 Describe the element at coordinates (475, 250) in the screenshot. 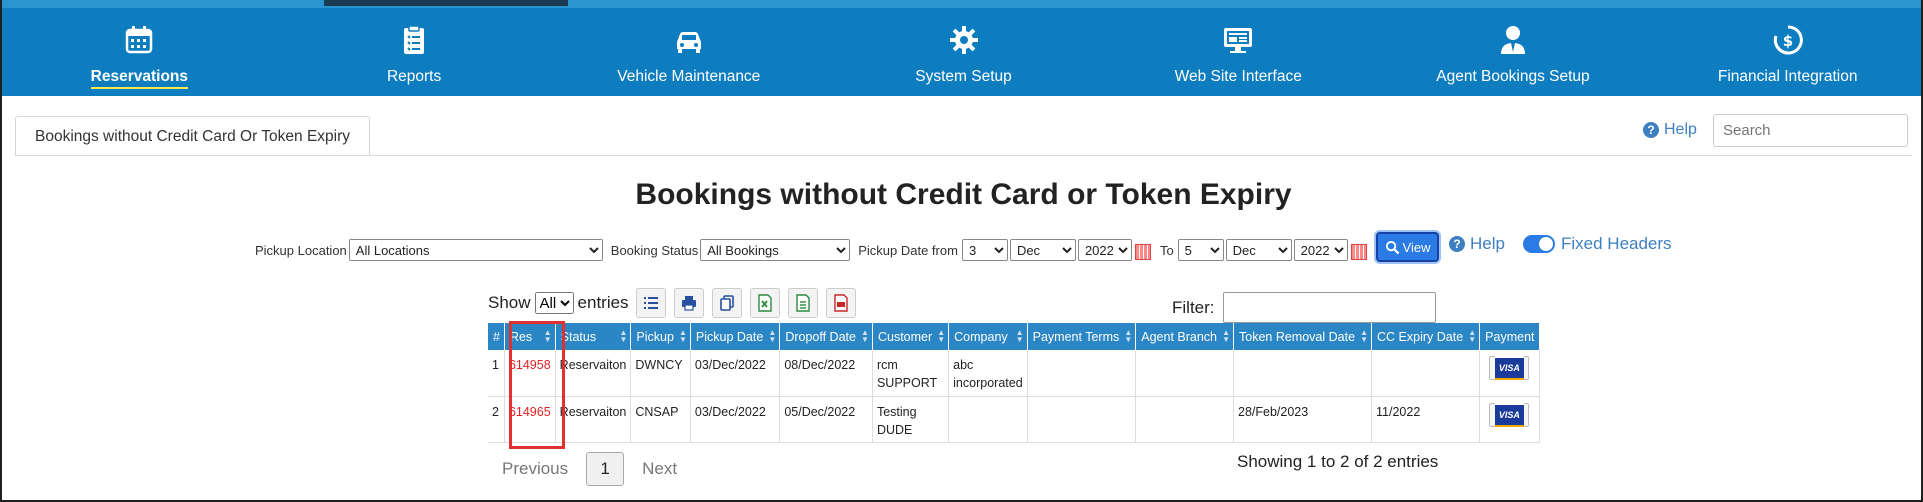

I see `pickup-location-select: All Locations` at that location.